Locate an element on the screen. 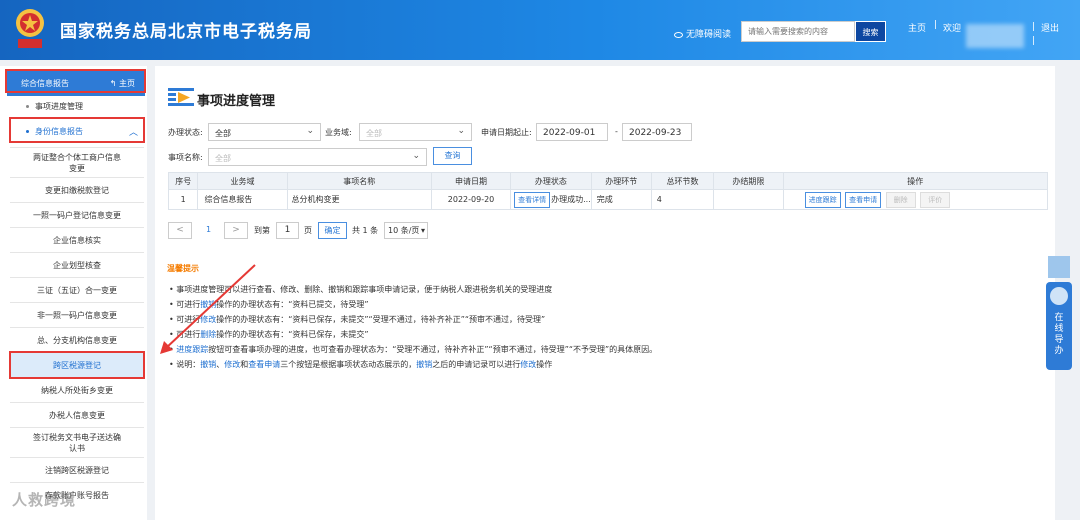 The image size is (1080, 520). blurred-username is located at coordinates (995, 36).